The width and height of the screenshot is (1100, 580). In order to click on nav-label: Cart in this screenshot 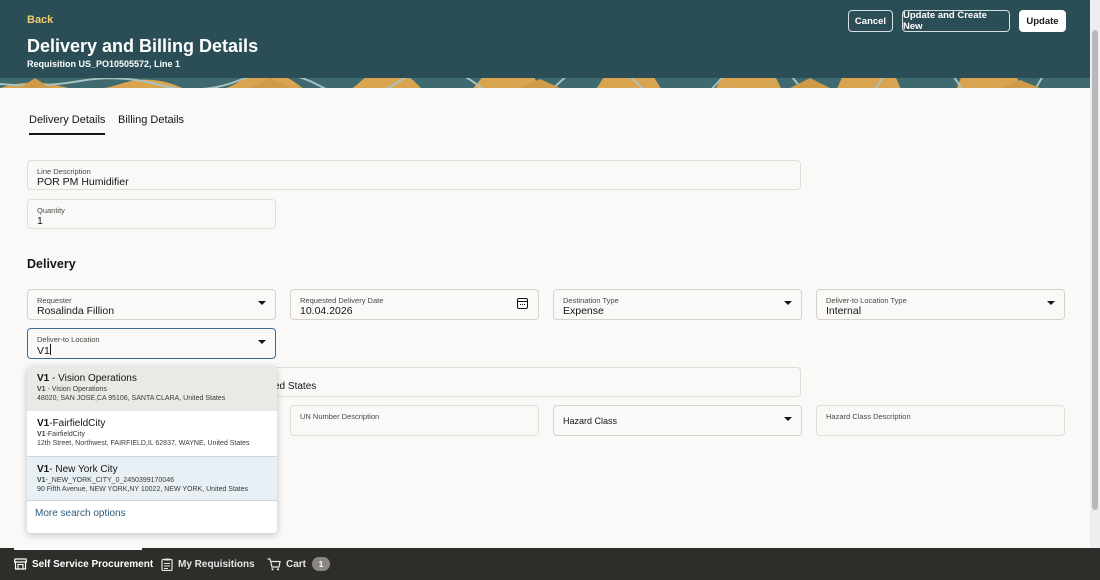, I will do `click(296, 564)`.